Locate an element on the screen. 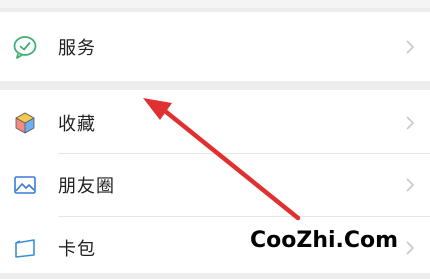  menu-item-cards-label: 卡包 is located at coordinates (77, 249).